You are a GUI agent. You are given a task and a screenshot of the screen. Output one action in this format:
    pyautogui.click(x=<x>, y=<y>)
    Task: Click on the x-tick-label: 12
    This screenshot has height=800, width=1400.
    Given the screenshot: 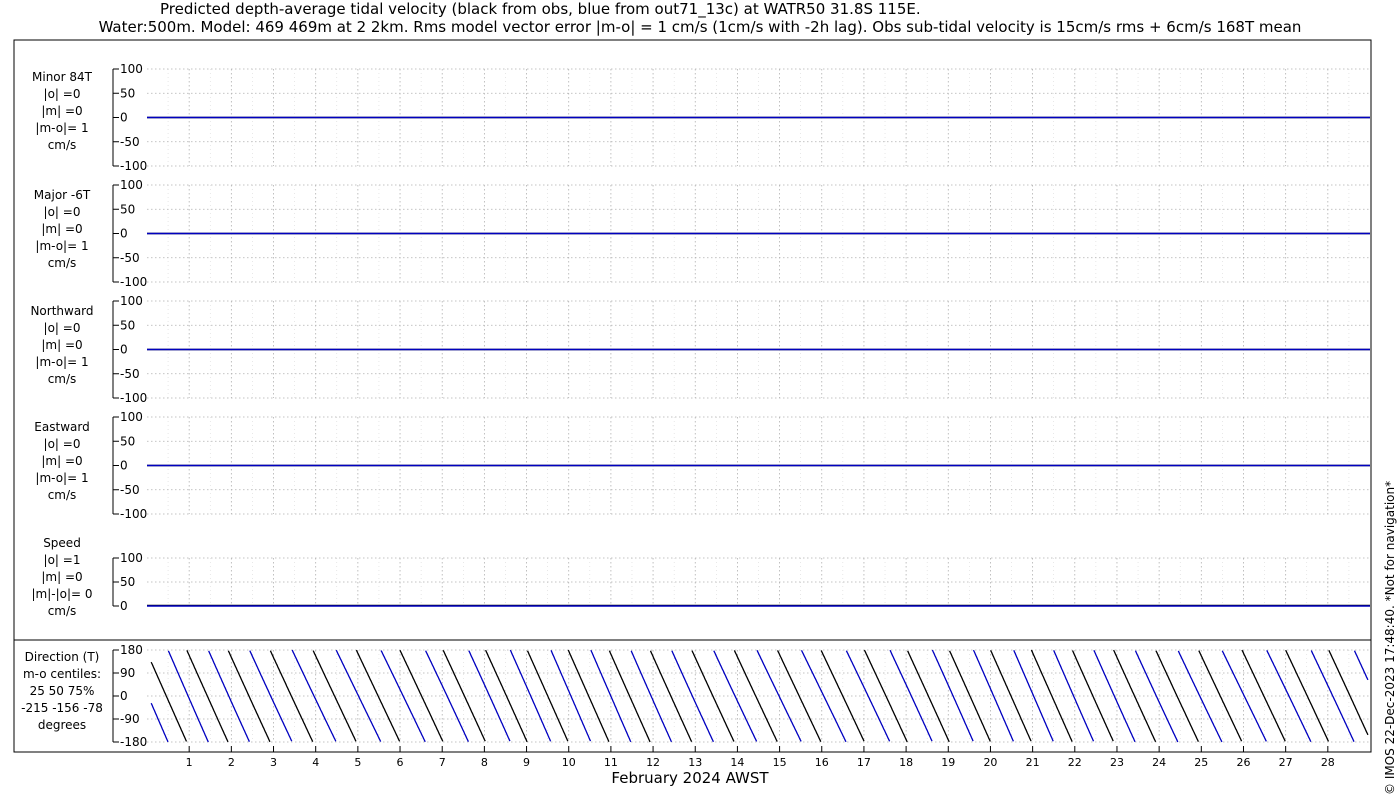 What is the action you would take?
    pyautogui.click(x=653, y=762)
    